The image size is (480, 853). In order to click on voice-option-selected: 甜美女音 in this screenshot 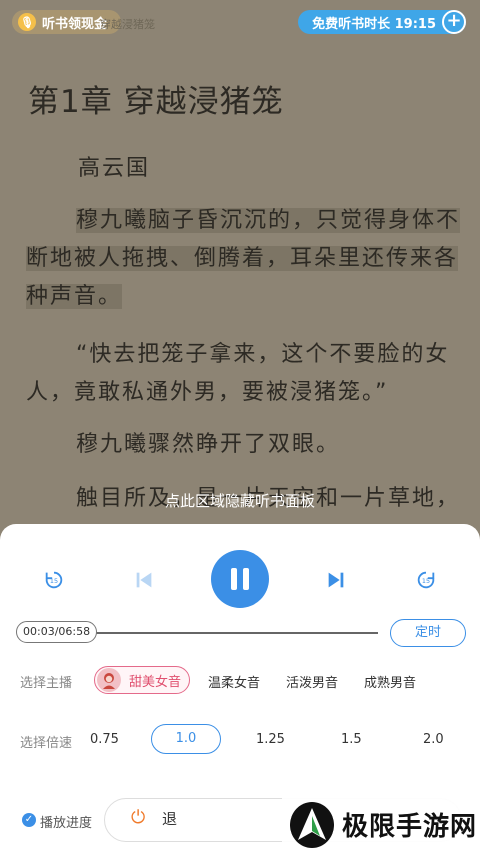, I will do `click(142, 680)`.